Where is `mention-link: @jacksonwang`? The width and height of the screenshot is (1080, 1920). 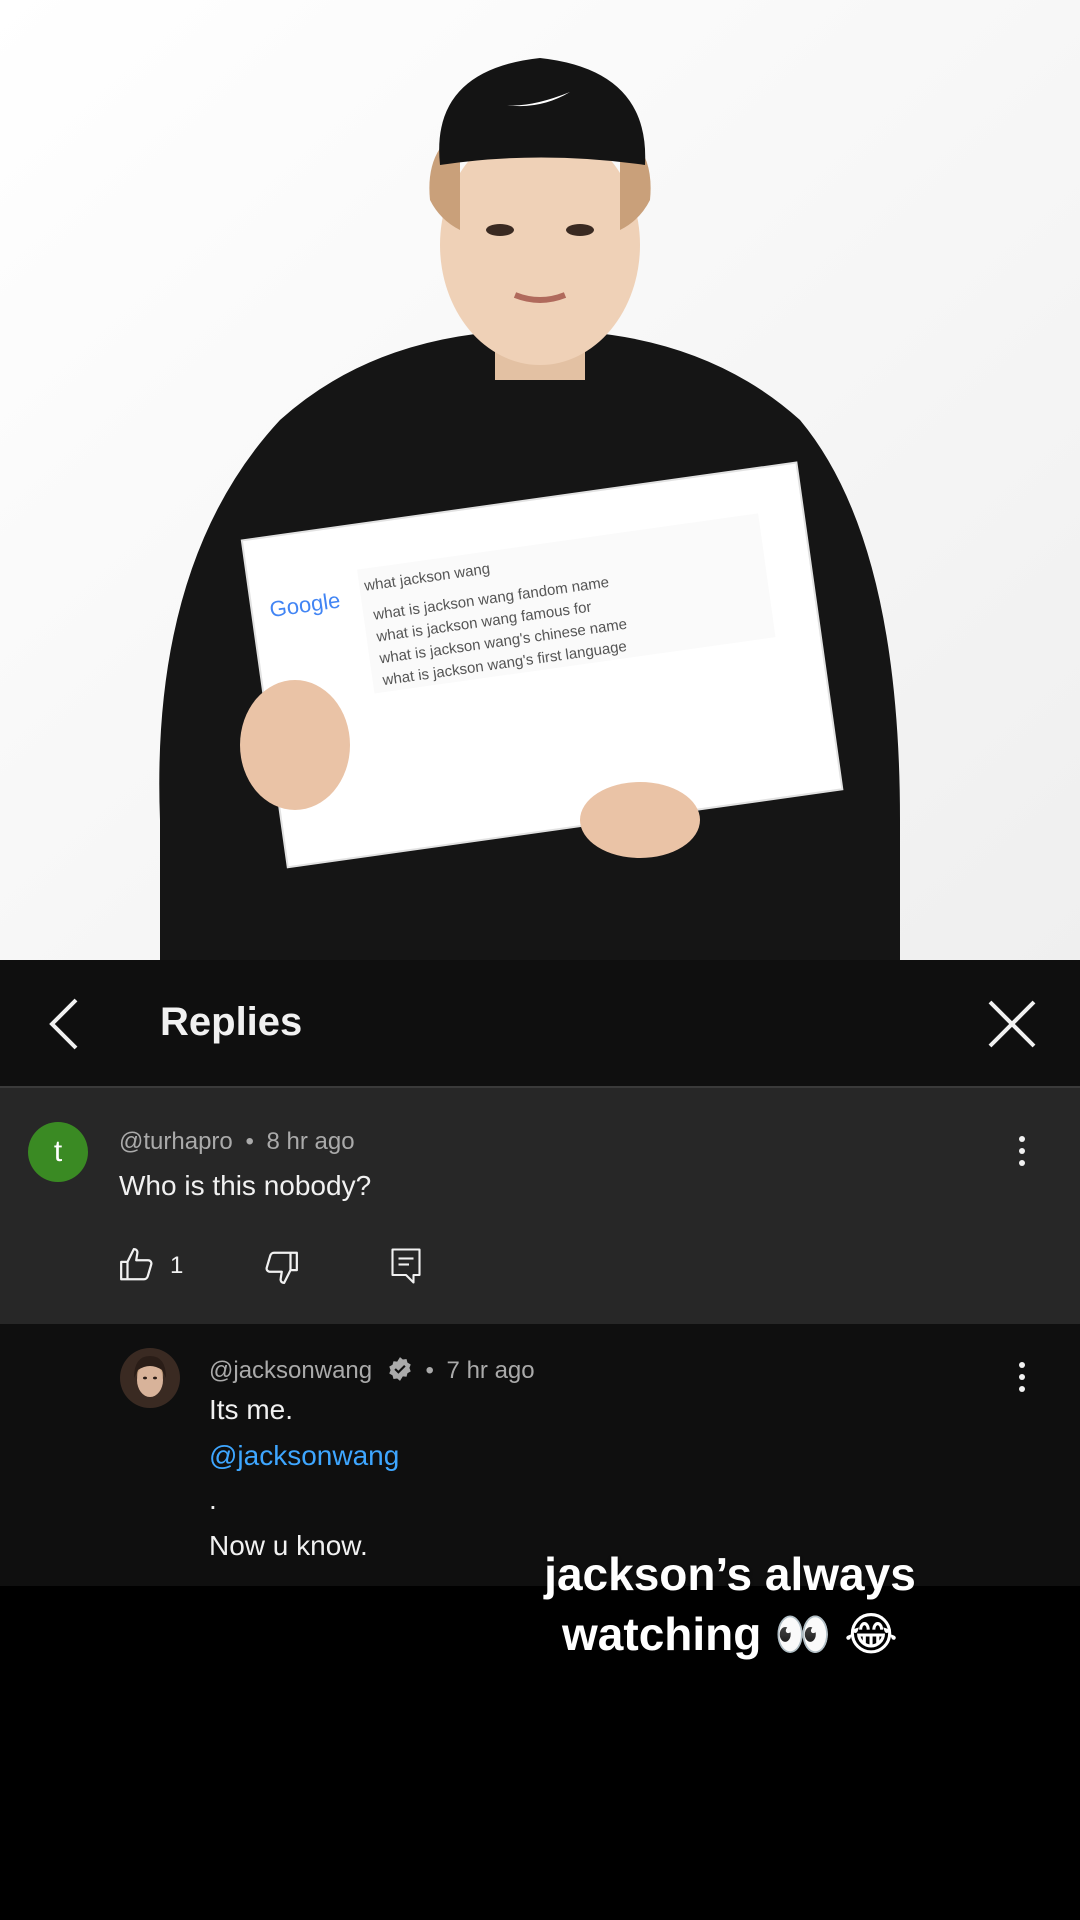 mention-link: @jacksonwang is located at coordinates (304, 1456).